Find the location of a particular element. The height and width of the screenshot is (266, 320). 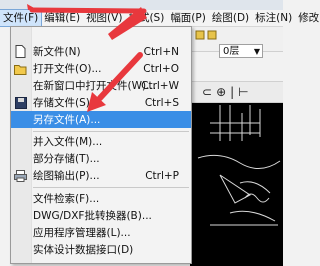

menu-item-label: 新文件(N) is located at coordinates (57, 52).